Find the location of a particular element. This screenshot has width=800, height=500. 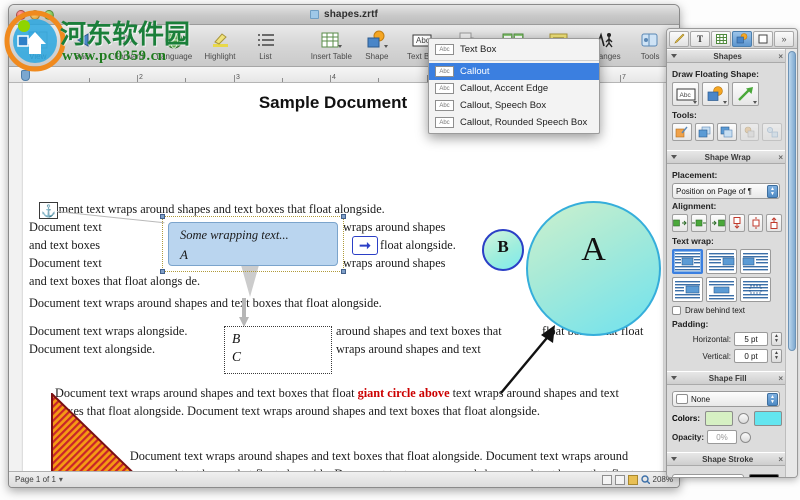

resize-handle-ne is located at coordinates (343, 216).